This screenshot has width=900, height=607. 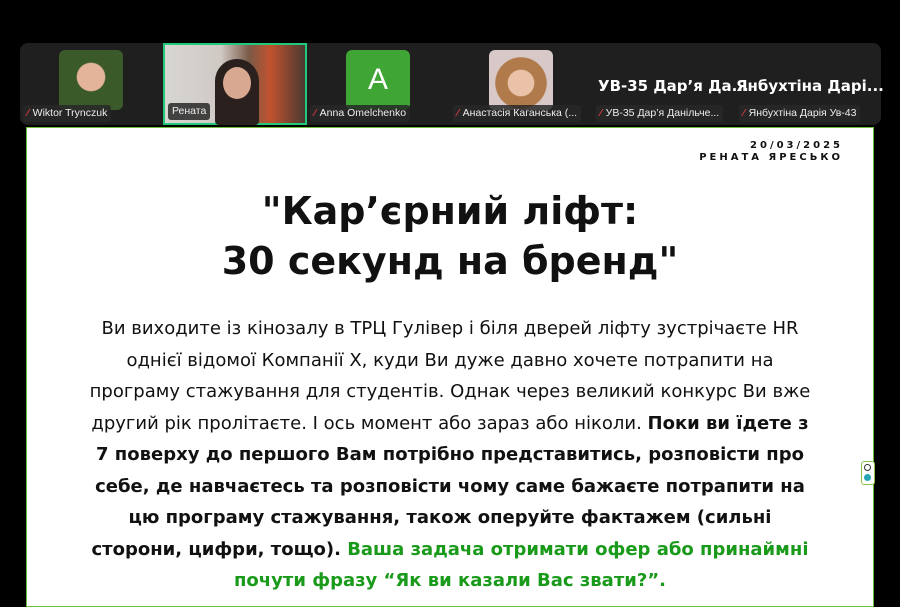 I want to click on participant-name: ⁄ Anna Omelchenko, so click(x=360, y=113).